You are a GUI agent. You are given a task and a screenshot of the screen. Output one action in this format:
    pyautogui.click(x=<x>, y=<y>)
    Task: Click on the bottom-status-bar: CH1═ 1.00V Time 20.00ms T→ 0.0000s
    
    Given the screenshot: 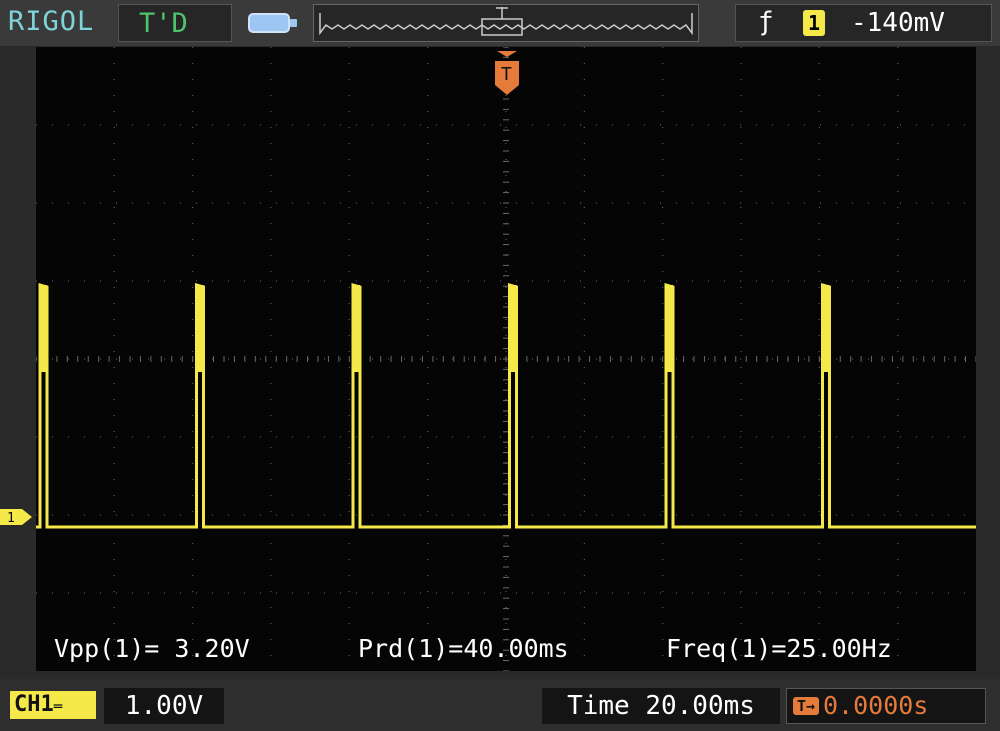 What is the action you would take?
    pyautogui.click(x=500, y=705)
    